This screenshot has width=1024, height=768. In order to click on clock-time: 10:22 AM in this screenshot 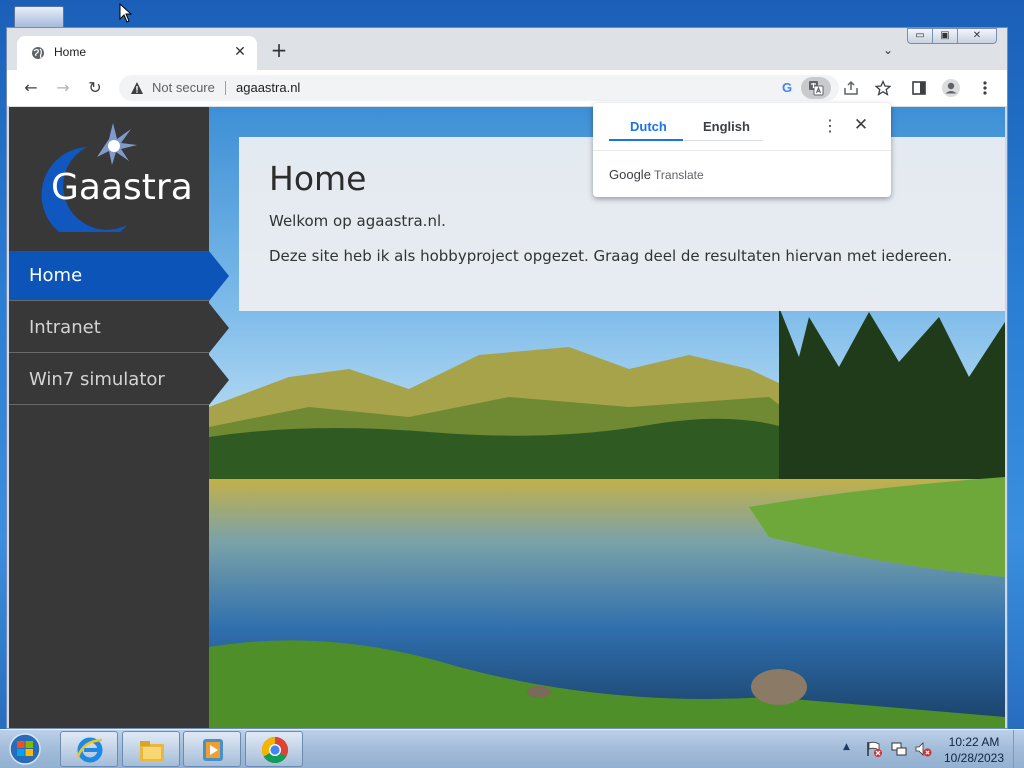, I will do `click(974, 742)`.